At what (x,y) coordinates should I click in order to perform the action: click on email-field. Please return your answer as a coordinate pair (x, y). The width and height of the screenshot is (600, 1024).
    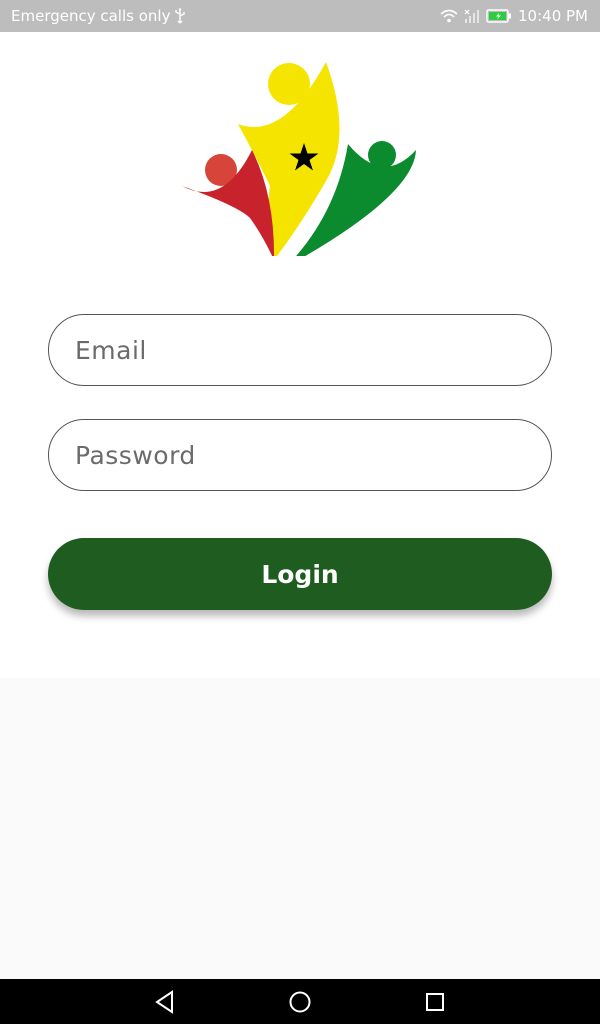
    Looking at the image, I should click on (300, 350).